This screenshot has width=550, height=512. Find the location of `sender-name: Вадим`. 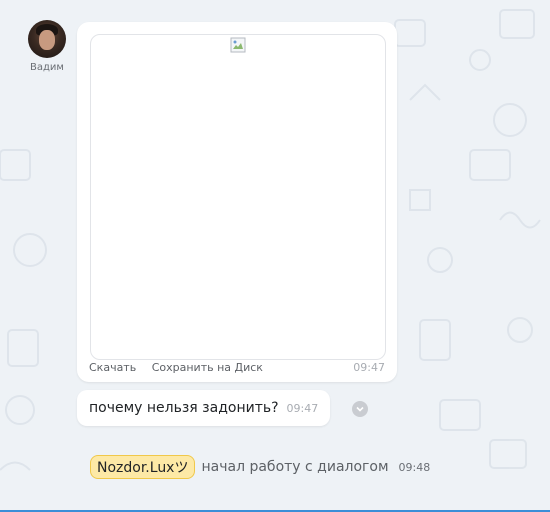

sender-name: Вадим is located at coordinates (47, 67).